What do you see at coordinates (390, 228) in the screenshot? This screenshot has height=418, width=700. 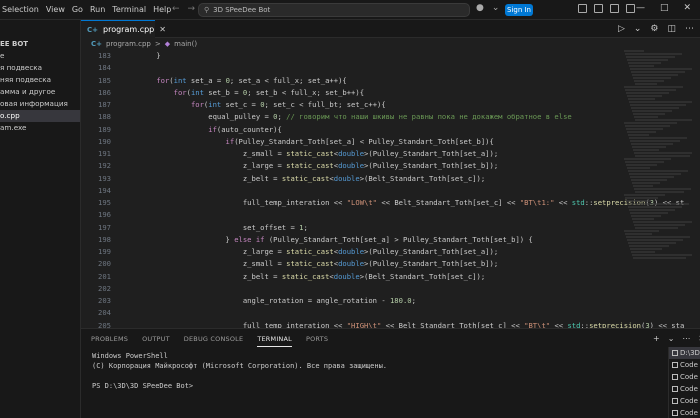 I see `code-line: 197 set_offset = 1;` at bounding box center [390, 228].